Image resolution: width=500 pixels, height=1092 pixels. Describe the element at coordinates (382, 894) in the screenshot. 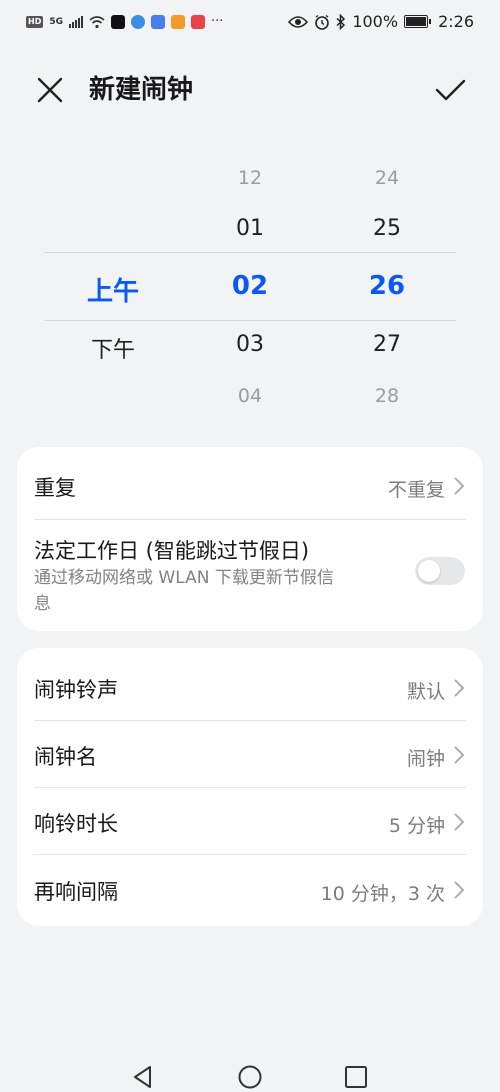

I see `snooze-interval-value: 10 分钟，3 次` at that location.